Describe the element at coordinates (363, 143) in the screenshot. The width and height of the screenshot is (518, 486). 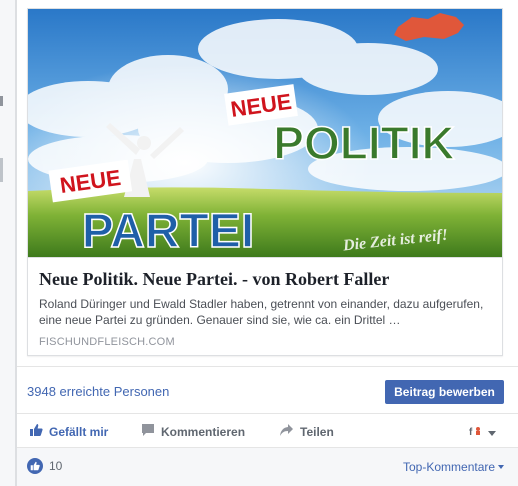
I see `image-headline-top: POLITIK` at that location.